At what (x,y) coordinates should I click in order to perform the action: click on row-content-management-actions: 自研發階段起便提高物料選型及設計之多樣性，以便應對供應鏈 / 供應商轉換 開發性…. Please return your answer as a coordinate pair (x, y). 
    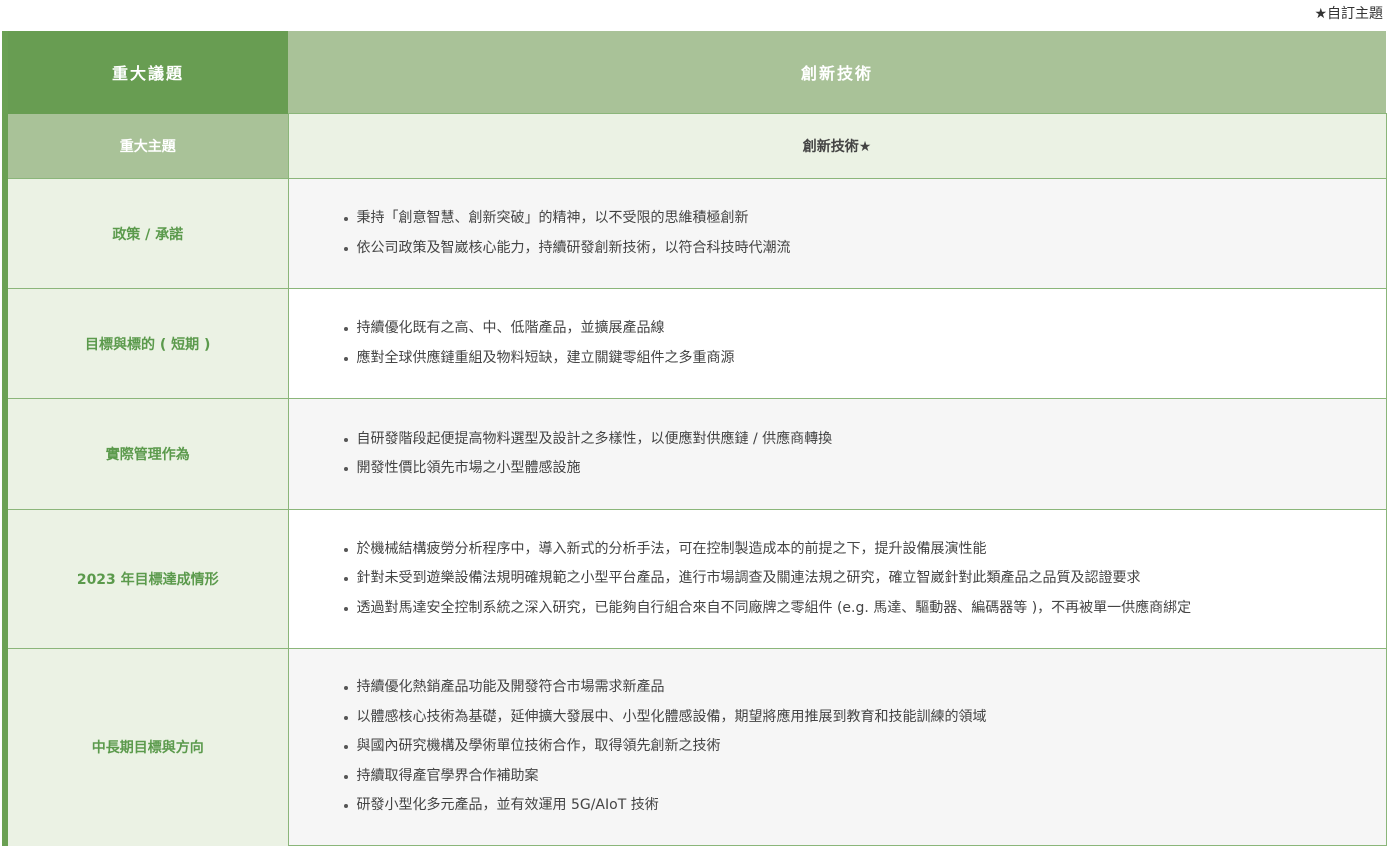
    Looking at the image, I should click on (837, 454).